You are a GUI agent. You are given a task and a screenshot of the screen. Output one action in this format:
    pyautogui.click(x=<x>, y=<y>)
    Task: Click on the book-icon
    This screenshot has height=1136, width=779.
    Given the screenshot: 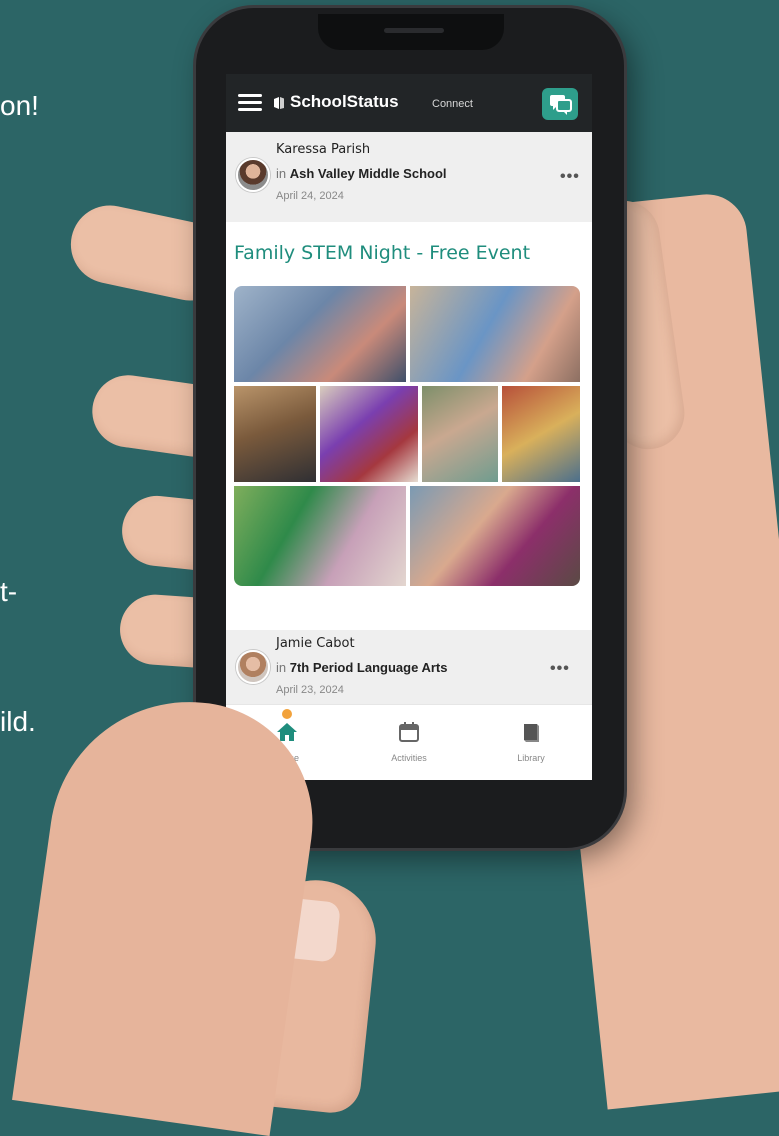 What is the action you would take?
    pyautogui.click(x=531, y=733)
    